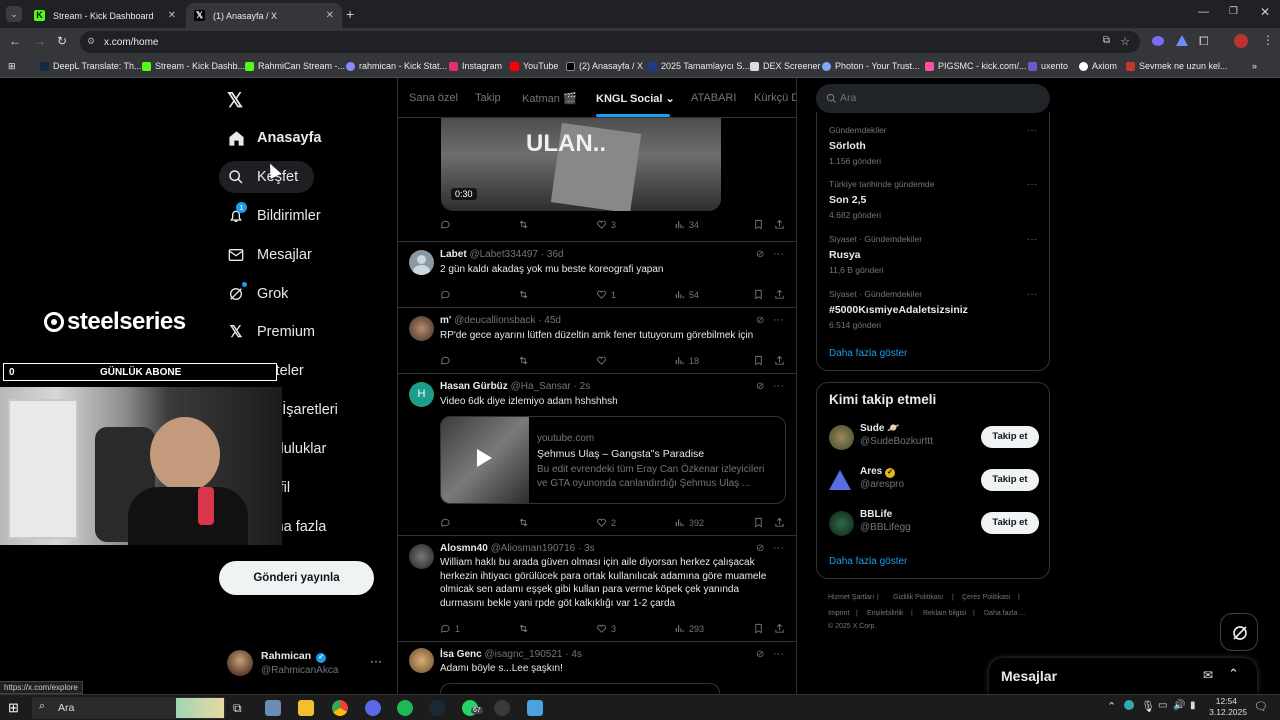 Image resolution: width=1280 pixels, height=720 pixels. I want to click on like-button: 2, so click(606, 522).